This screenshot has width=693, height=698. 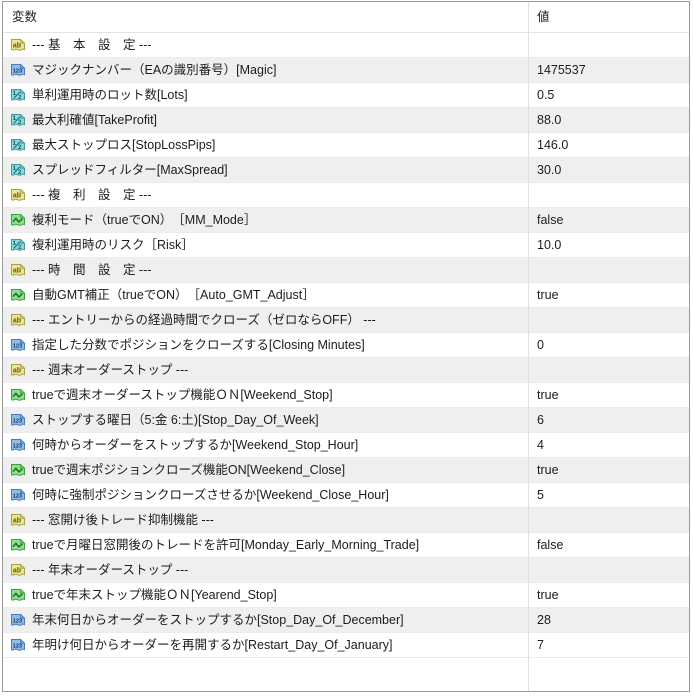 What do you see at coordinates (25, 16) in the screenshot?
I see `column-header-variable: 変数` at bounding box center [25, 16].